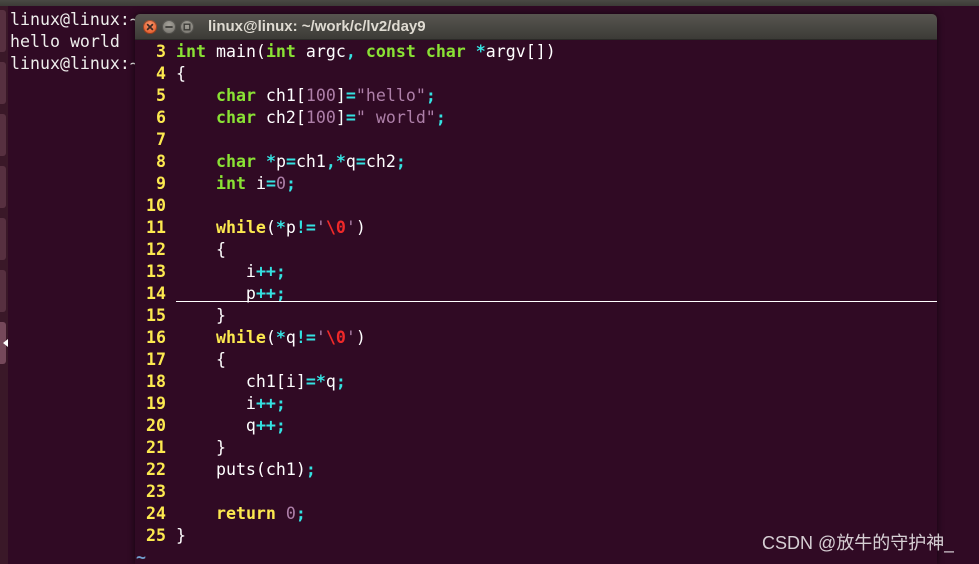  Describe the element at coordinates (536, 184) in the screenshot. I see `code-line: 9 int i=0;` at that location.